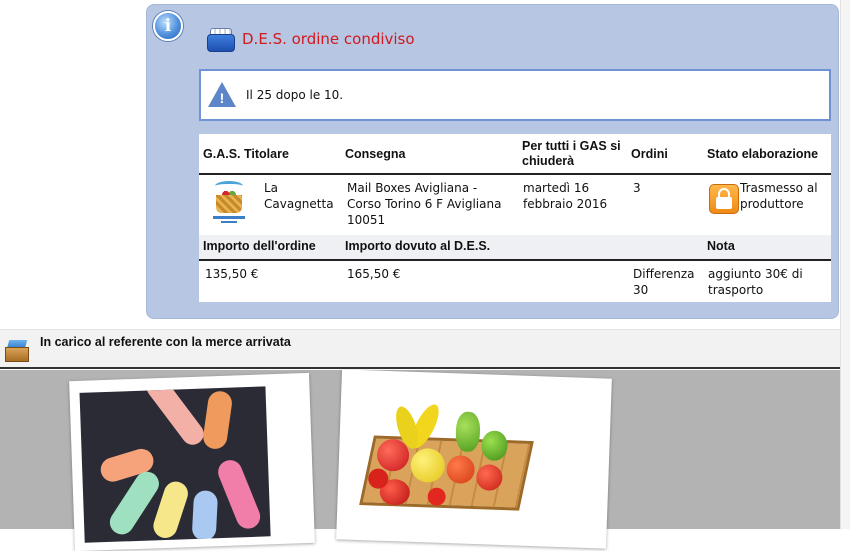  What do you see at coordinates (515, 95) in the screenshot?
I see `alert-box: ! Il 25 dopo le 10.` at bounding box center [515, 95].